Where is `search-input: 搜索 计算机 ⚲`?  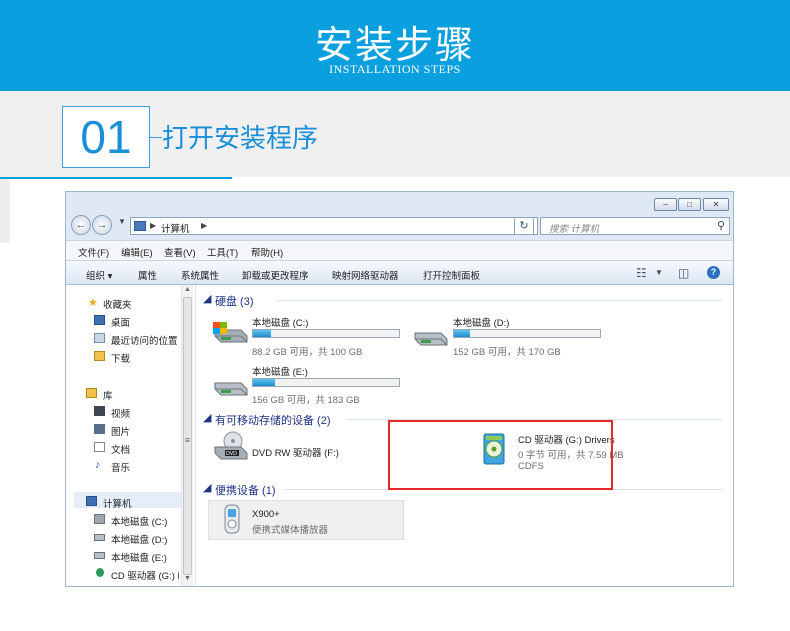
search-input: 搜索 计算机 ⚲ is located at coordinates (635, 226).